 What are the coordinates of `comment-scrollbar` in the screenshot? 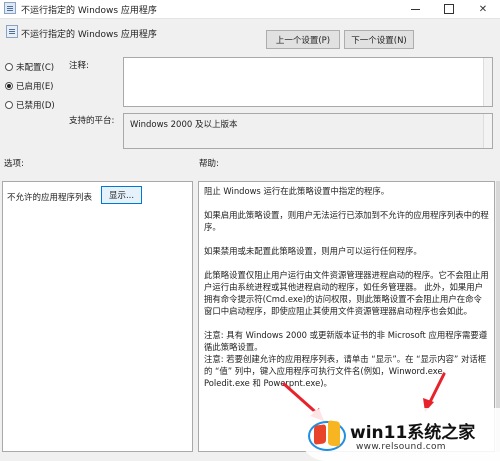 It's located at (487, 82).